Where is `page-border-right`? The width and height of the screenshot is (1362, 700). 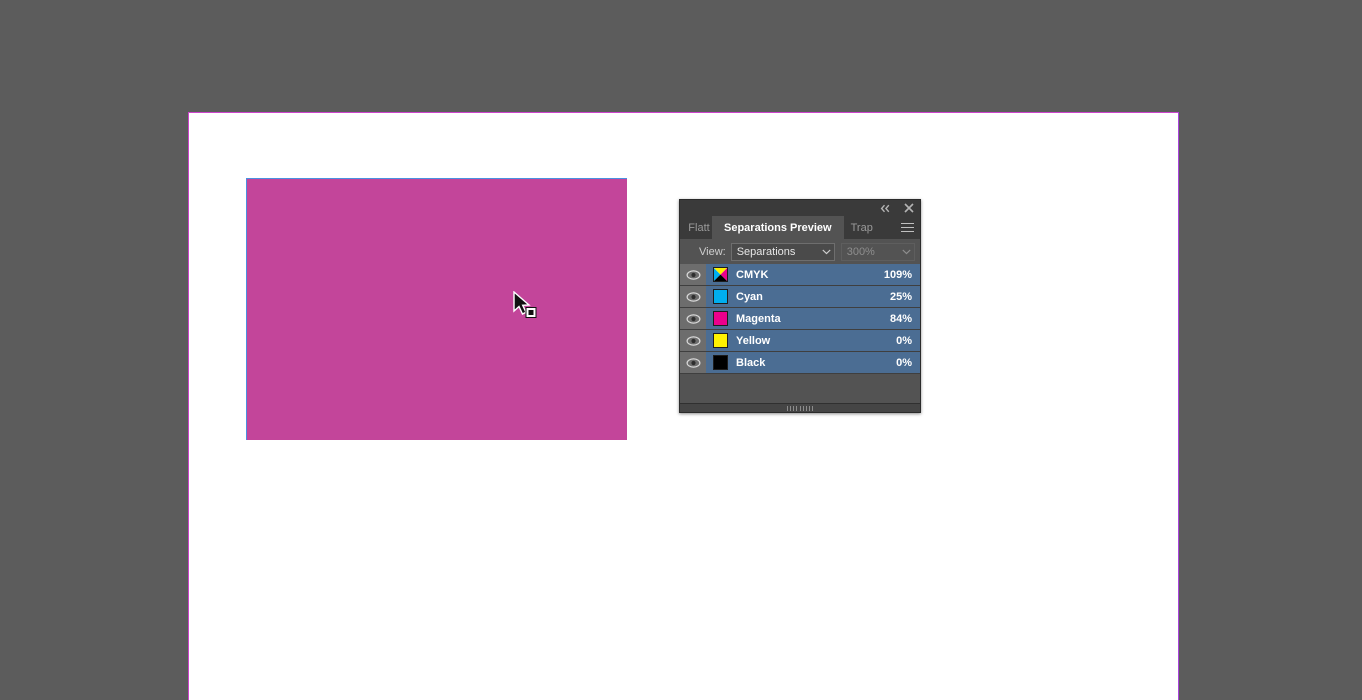 page-border-right is located at coordinates (1178, 406).